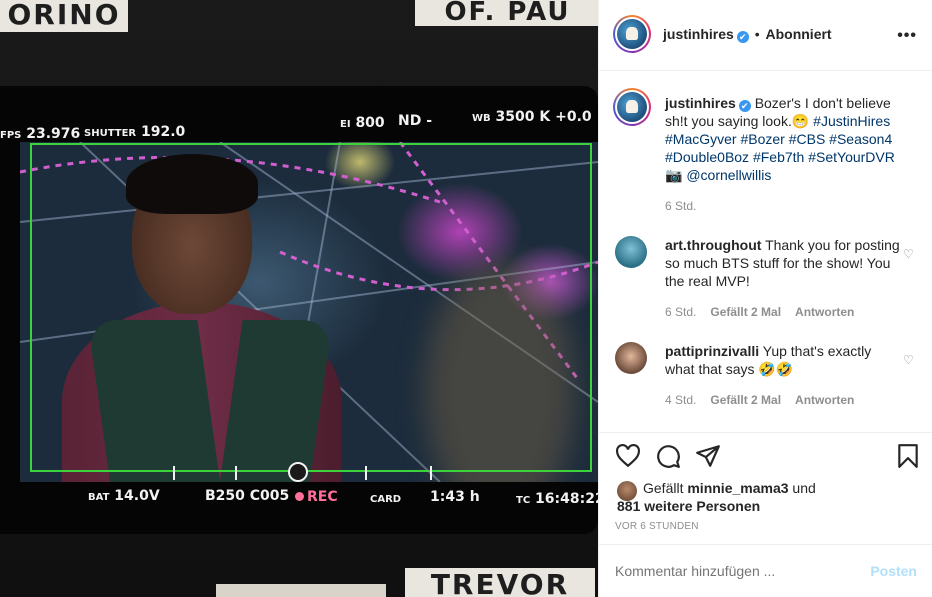 This screenshot has height=597, width=932. What do you see at coordinates (500, 582) in the screenshot?
I see `background-sign-bottom: TREVOR` at bounding box center [500, 582].